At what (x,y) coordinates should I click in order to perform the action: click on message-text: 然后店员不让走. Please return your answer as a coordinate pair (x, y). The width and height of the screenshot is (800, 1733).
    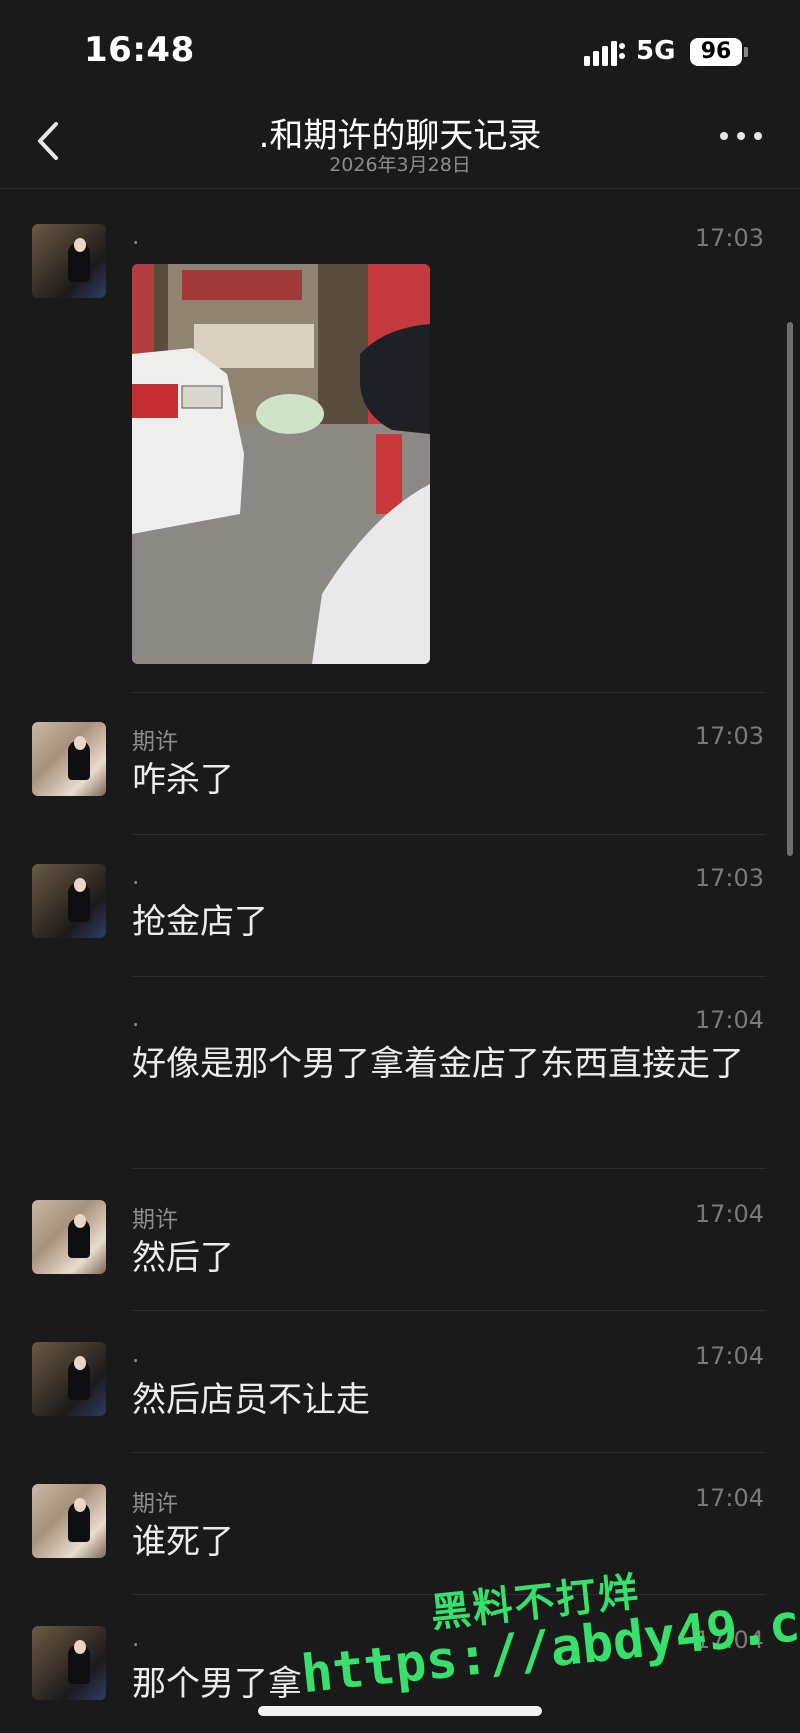
    Looking at the image, I should click on (251, 1400).